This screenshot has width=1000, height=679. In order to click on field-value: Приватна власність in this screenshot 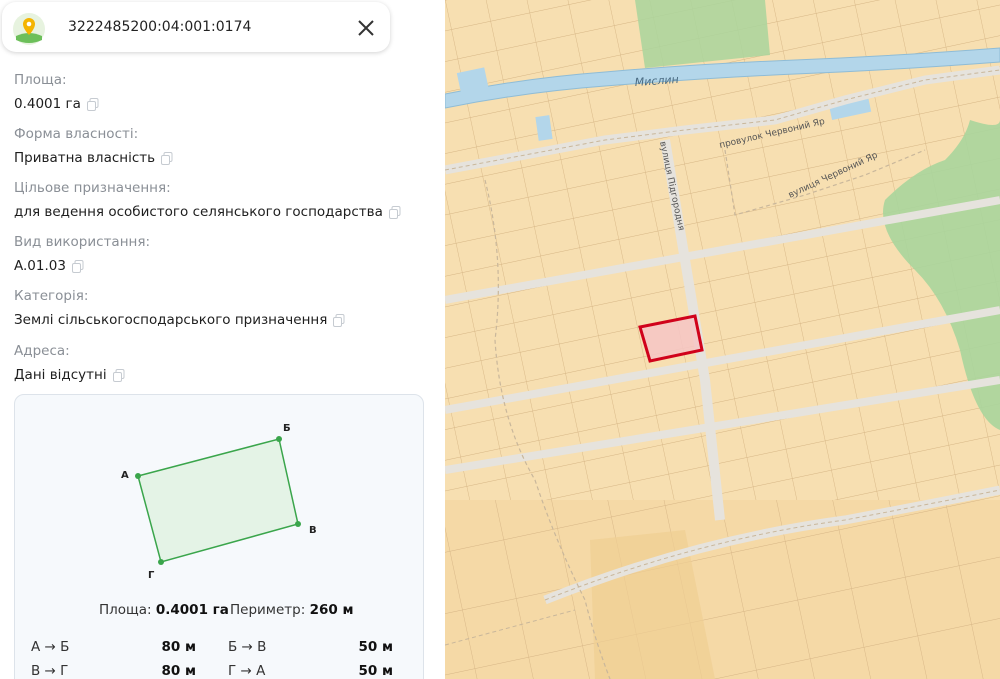, I will do `click(85, 158)`.